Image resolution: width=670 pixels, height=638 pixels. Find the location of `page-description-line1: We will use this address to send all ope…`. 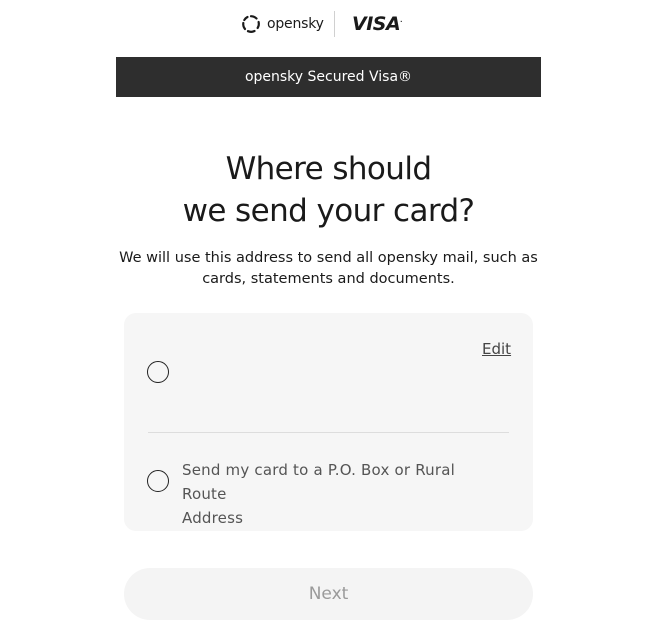

page-description-line1: We will use this address to send all ope… is located at coordinates (328, 258).